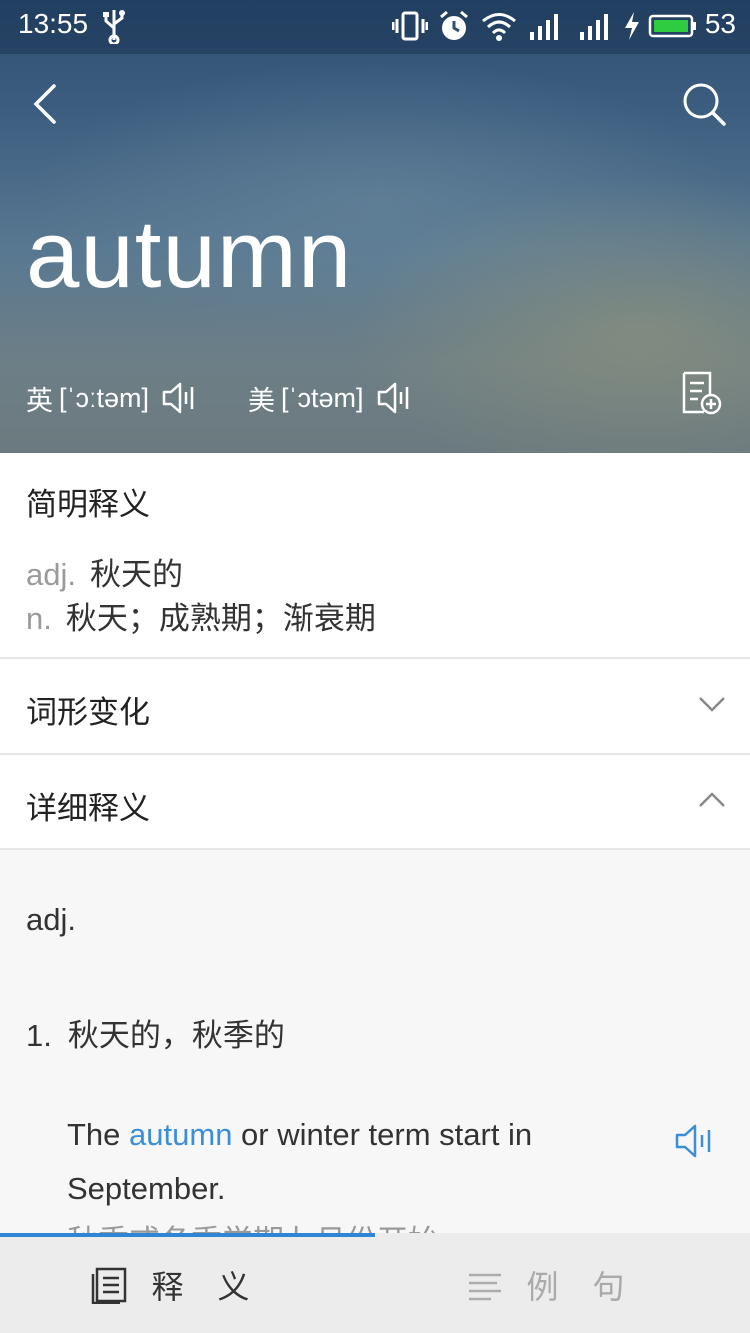 The image size is (750, 1333). I want to click on brief-title: 简明释义, so click(88, 505).